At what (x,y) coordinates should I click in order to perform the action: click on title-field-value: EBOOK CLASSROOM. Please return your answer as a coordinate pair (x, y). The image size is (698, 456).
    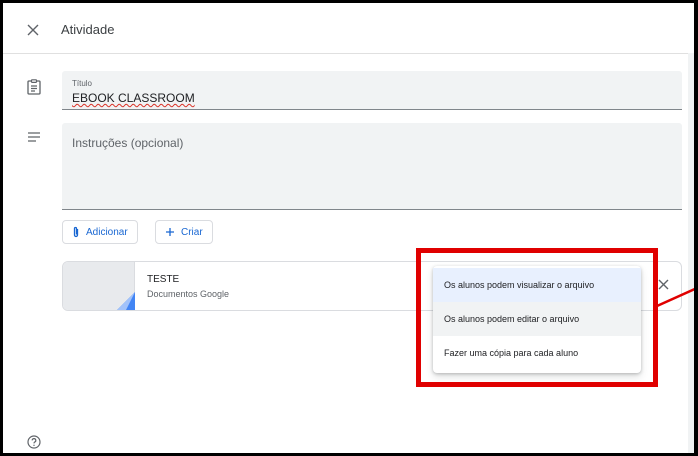
    Looking at the image, I should click on (133, 98).